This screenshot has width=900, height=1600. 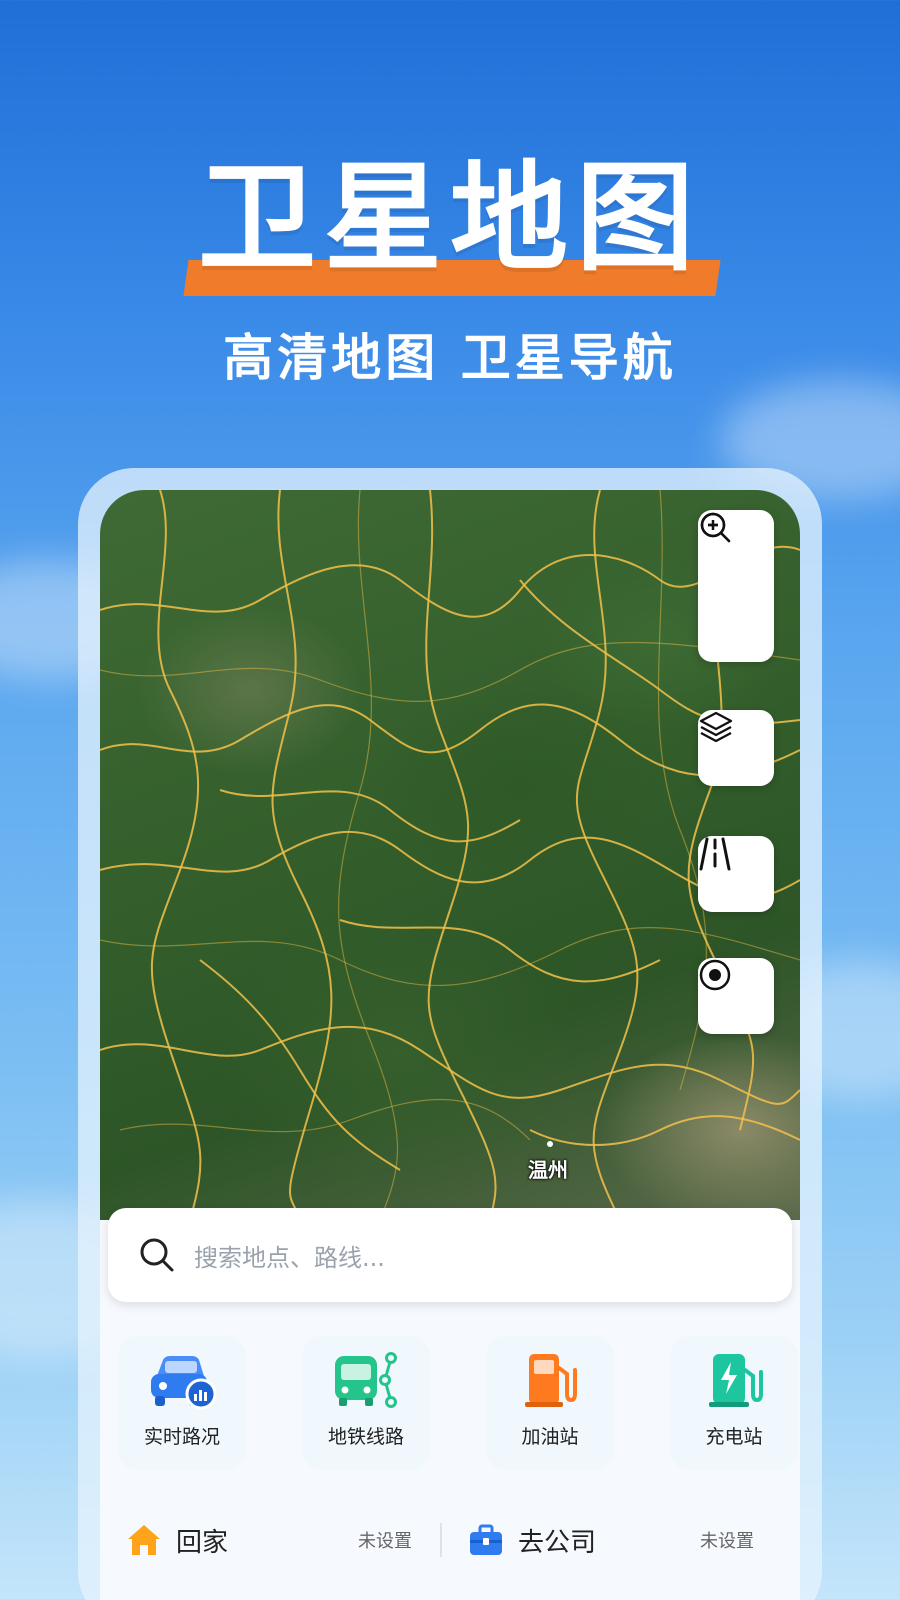 I want to click on shortcut-gas-label: 加油站, so click(x=550, y=1437).